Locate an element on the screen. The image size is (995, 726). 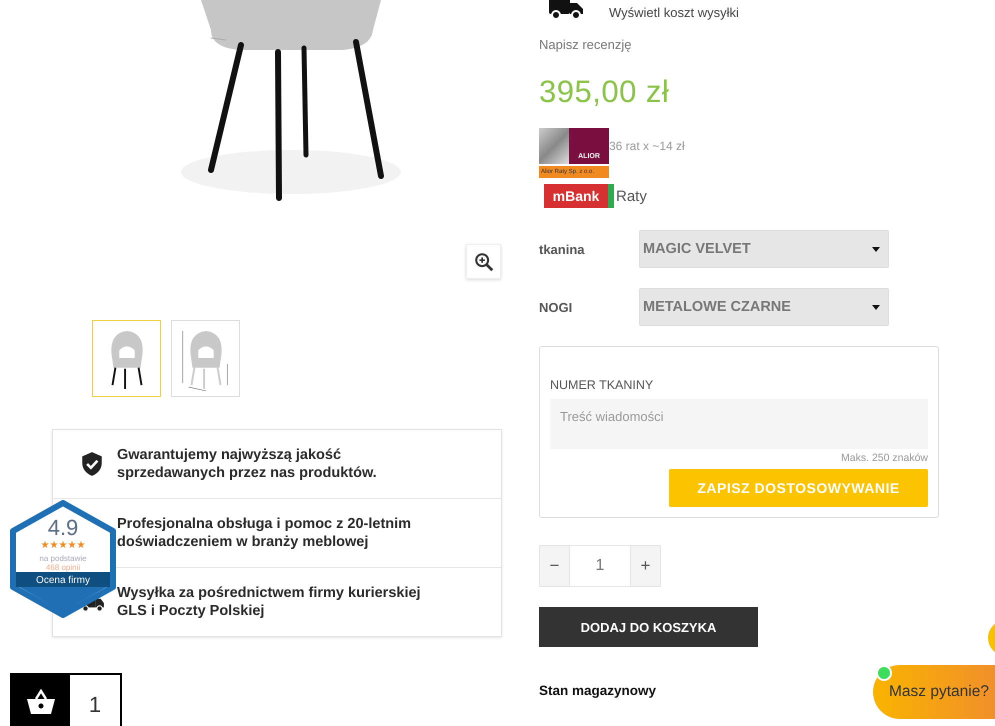
shipping-cost-link: Wyświetl koszt wysyłki is located at coordinates (674, 12).